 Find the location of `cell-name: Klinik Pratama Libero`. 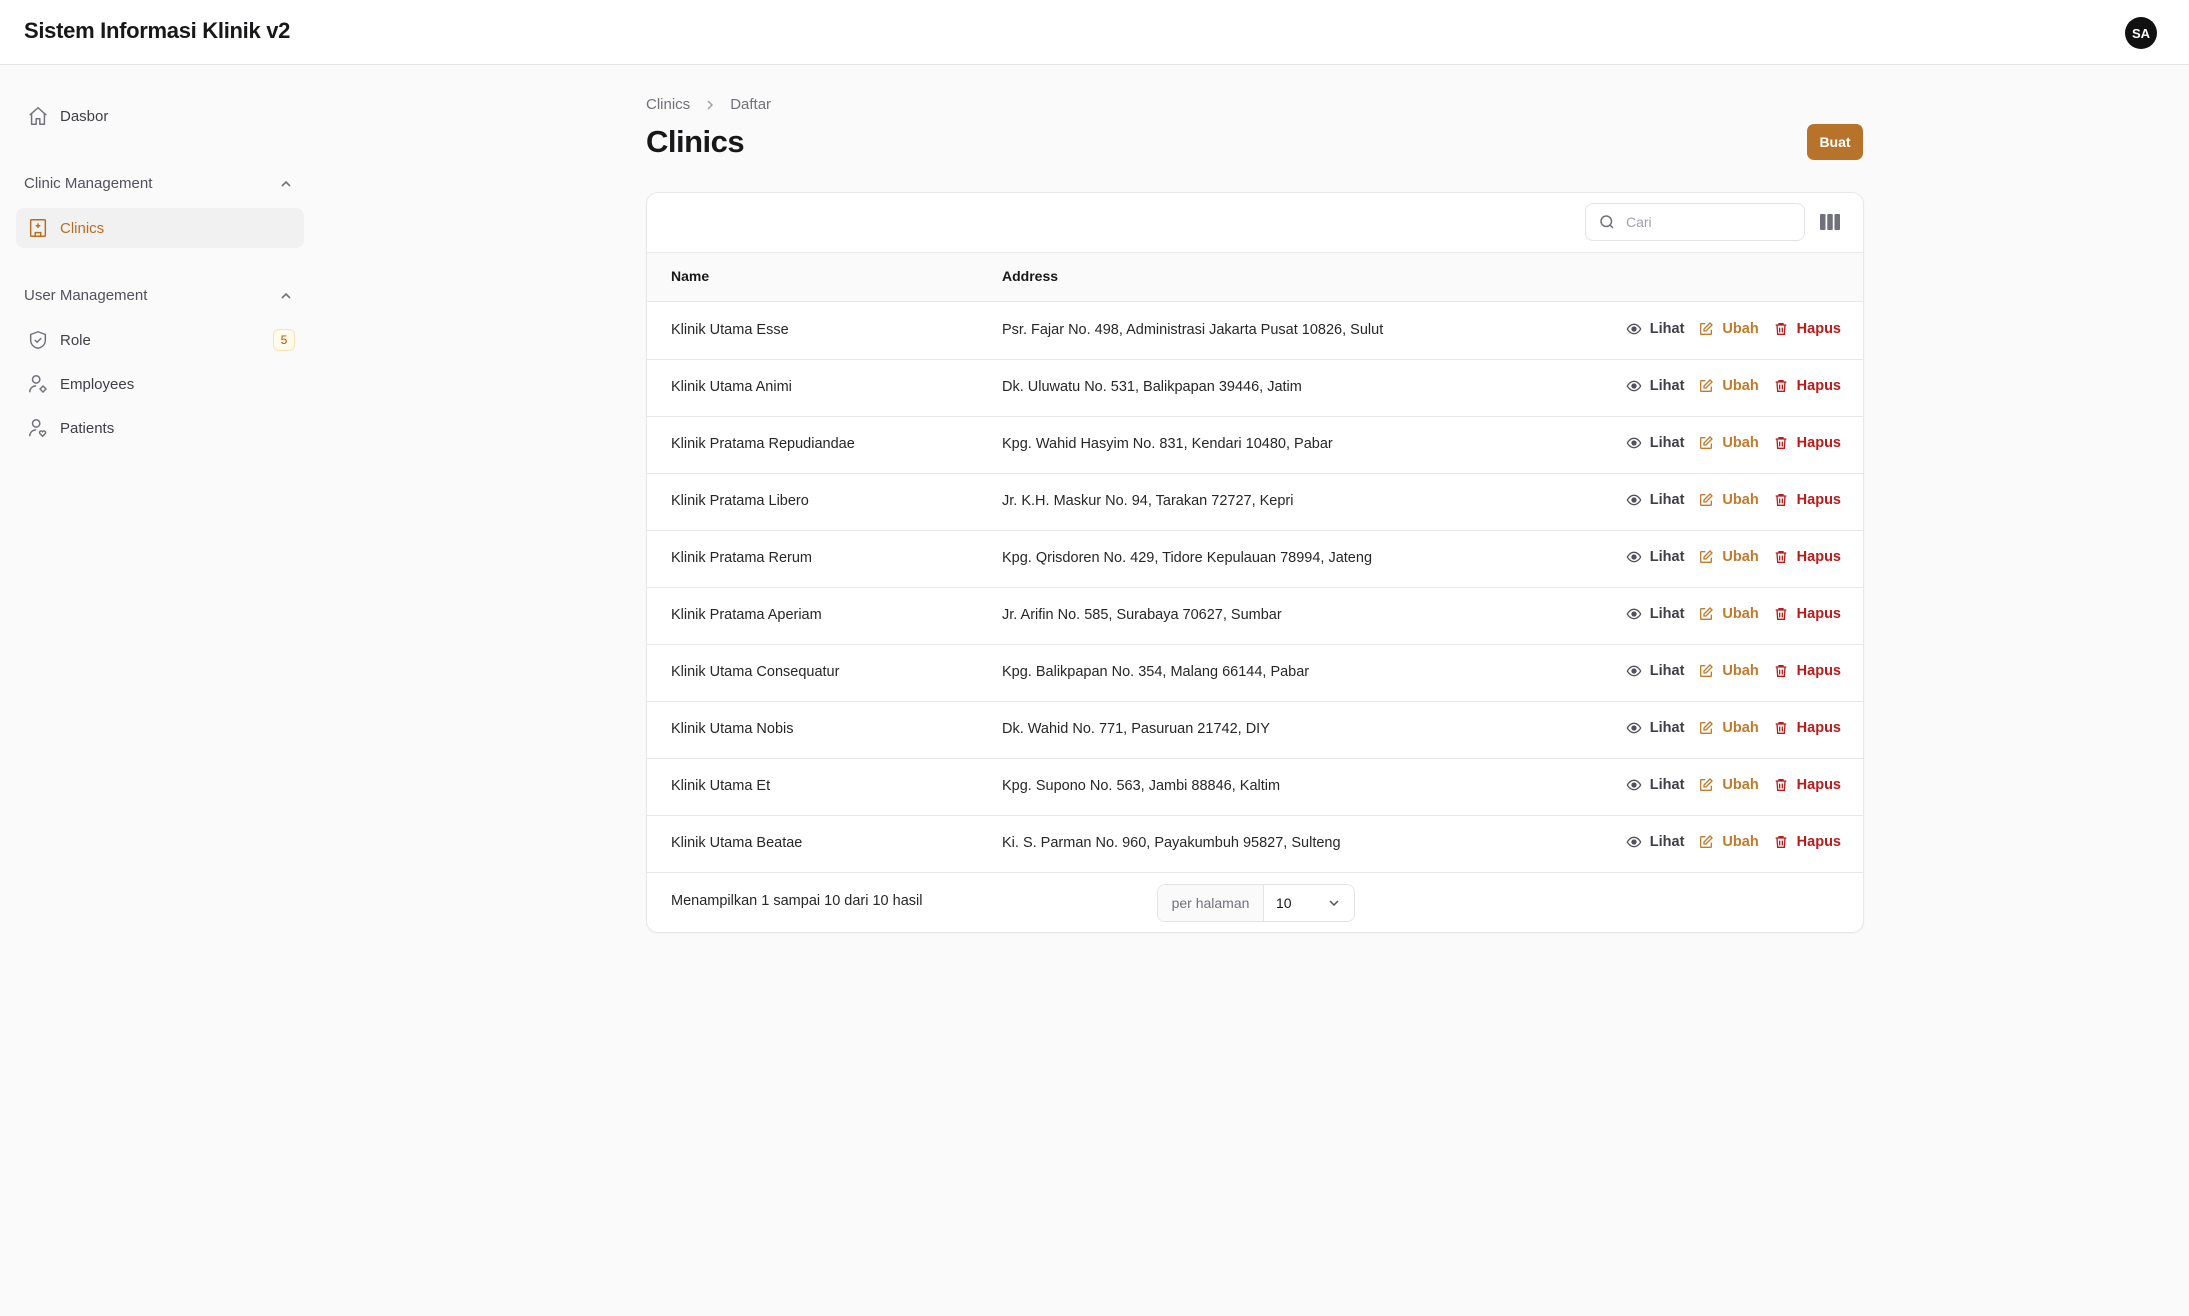

cell-name: Klinik Pratama Libero is located at coordinates (740, 501).